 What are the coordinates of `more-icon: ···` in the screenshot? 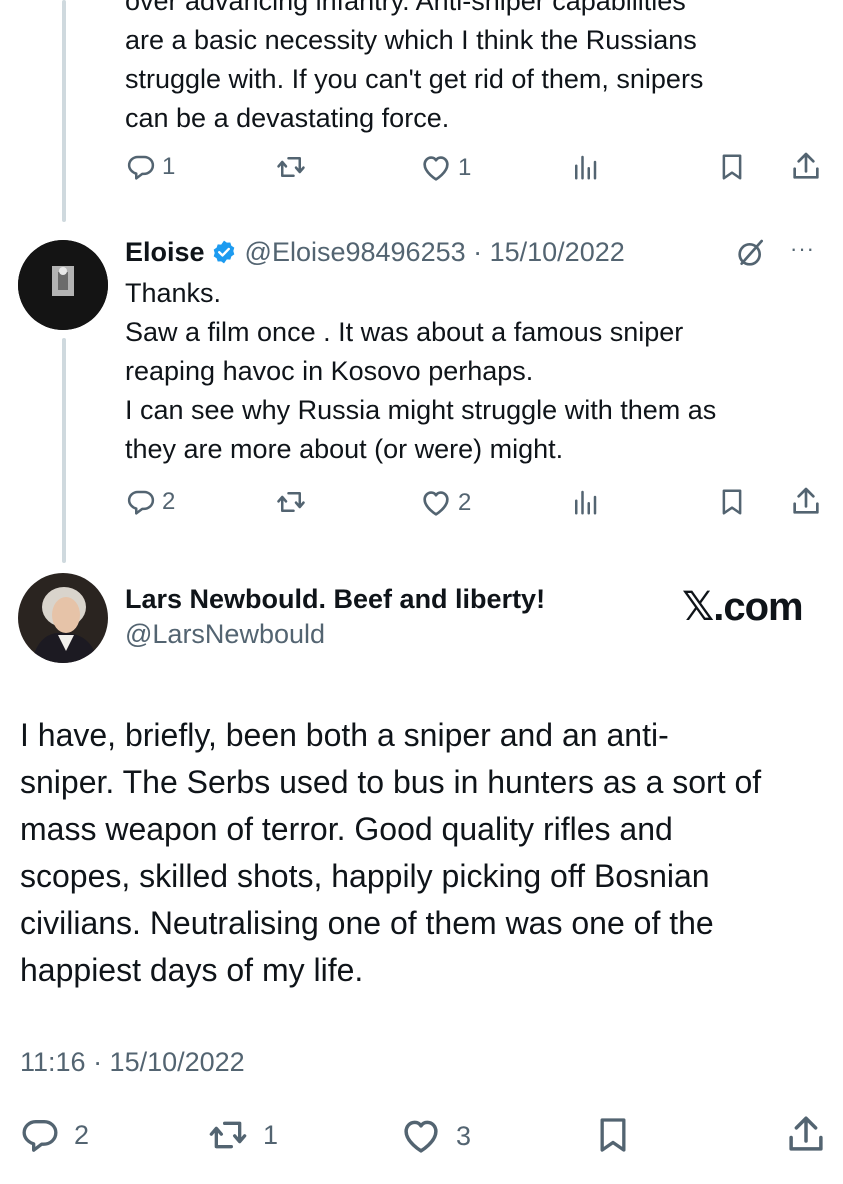 It's located at (802, 249).